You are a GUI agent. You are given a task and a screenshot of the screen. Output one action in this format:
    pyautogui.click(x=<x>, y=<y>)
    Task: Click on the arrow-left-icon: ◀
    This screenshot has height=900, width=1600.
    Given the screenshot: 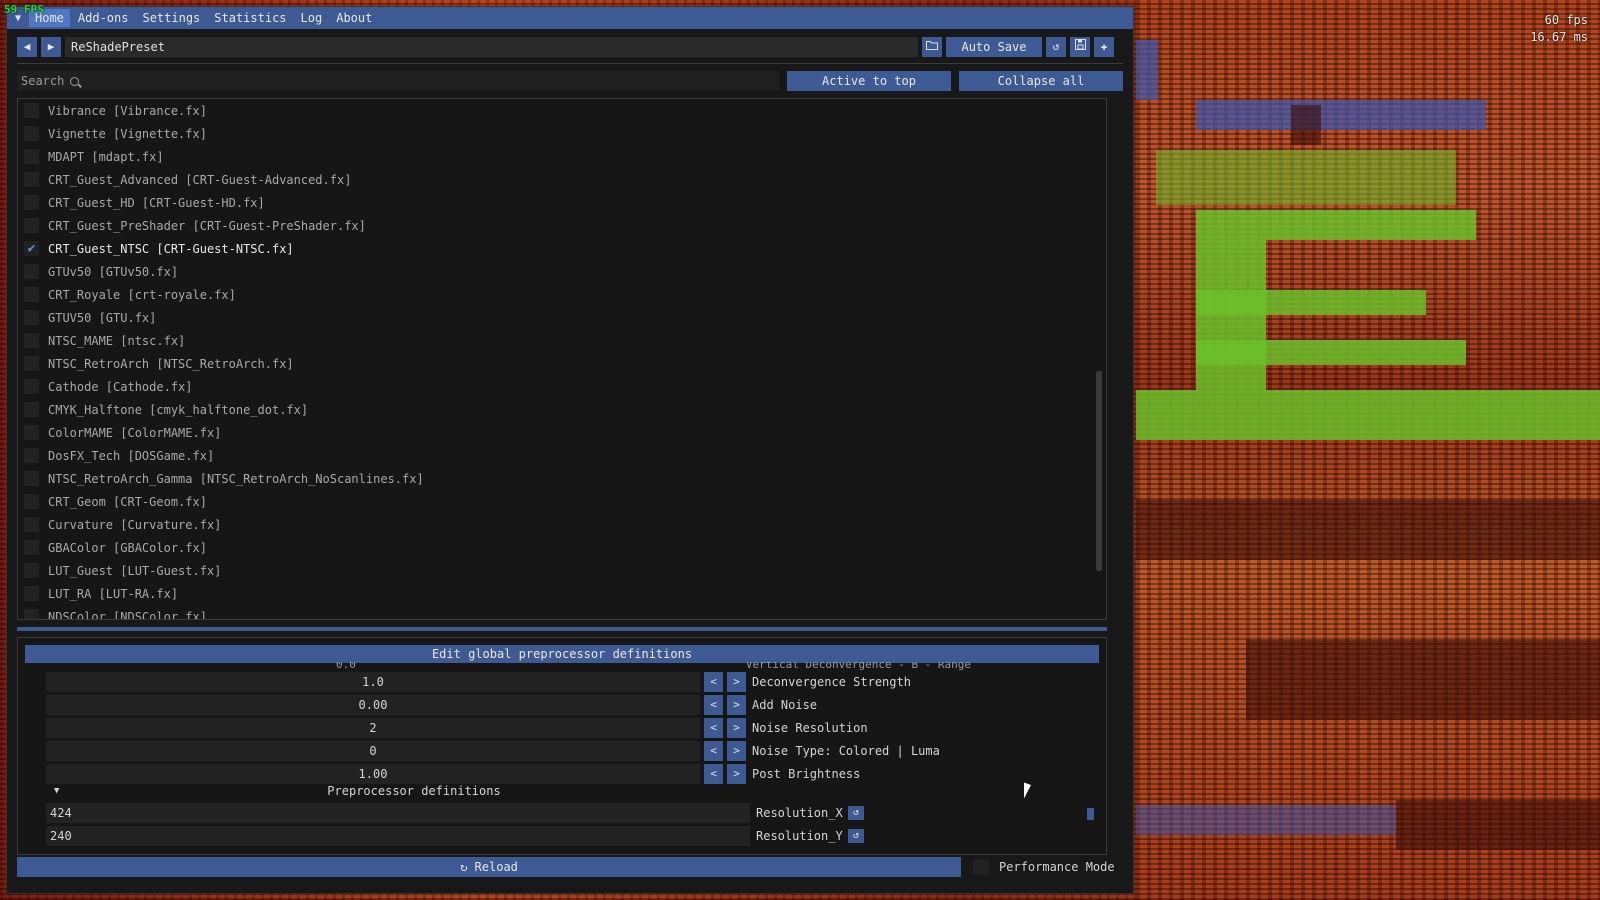 What is the action you would take?
    pyautogui.click(x=27, y=47)
    